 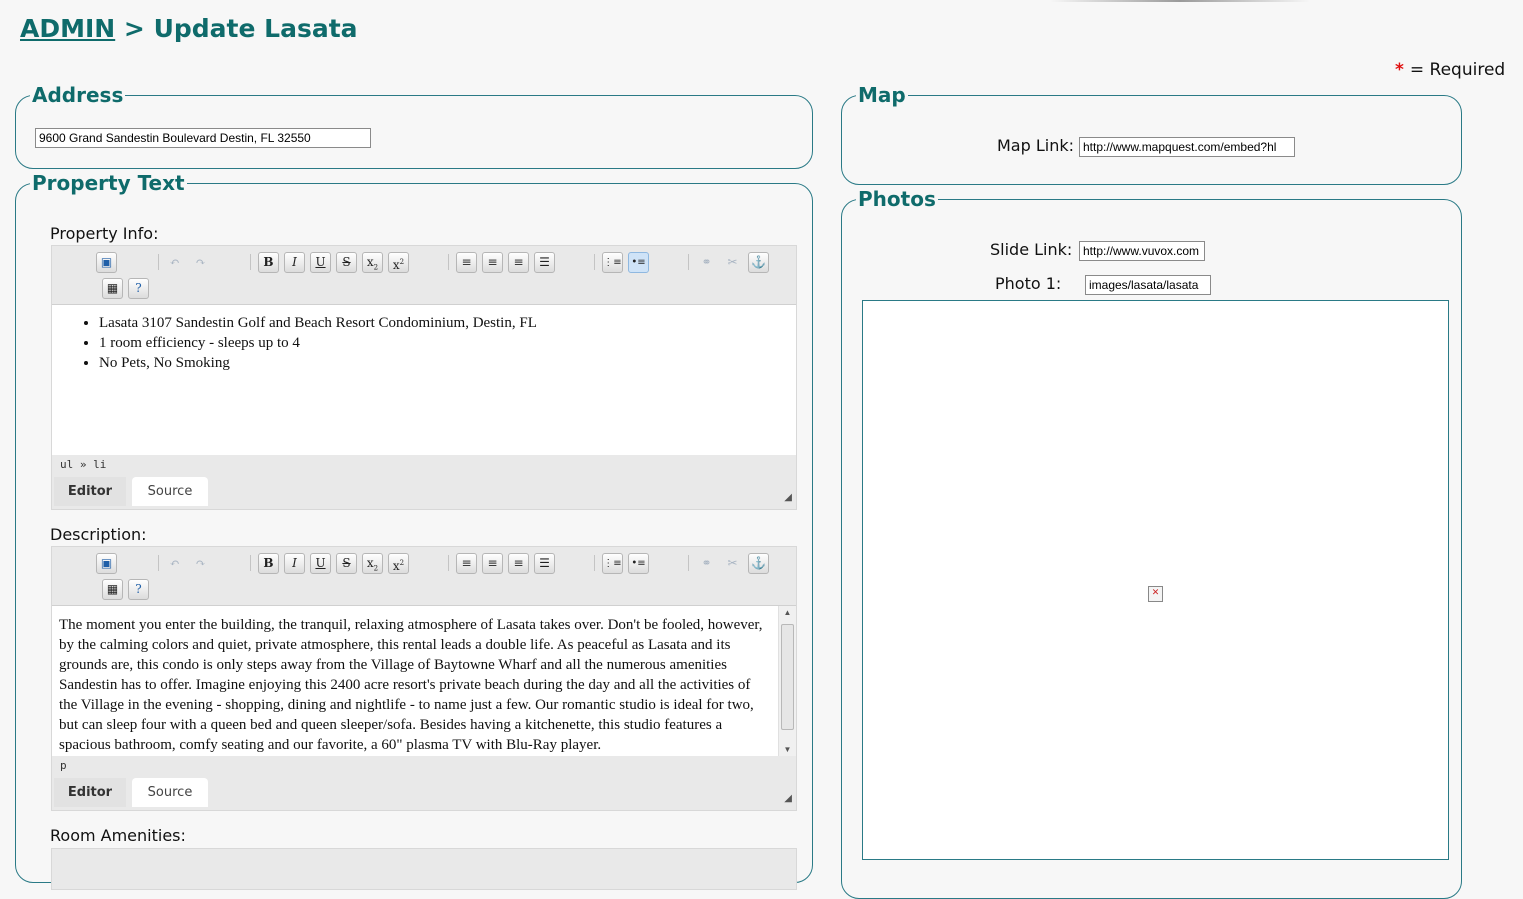 I want to click on list-item: 1 room efficiency - sleeps up to 4, so click(x=447, y=343).